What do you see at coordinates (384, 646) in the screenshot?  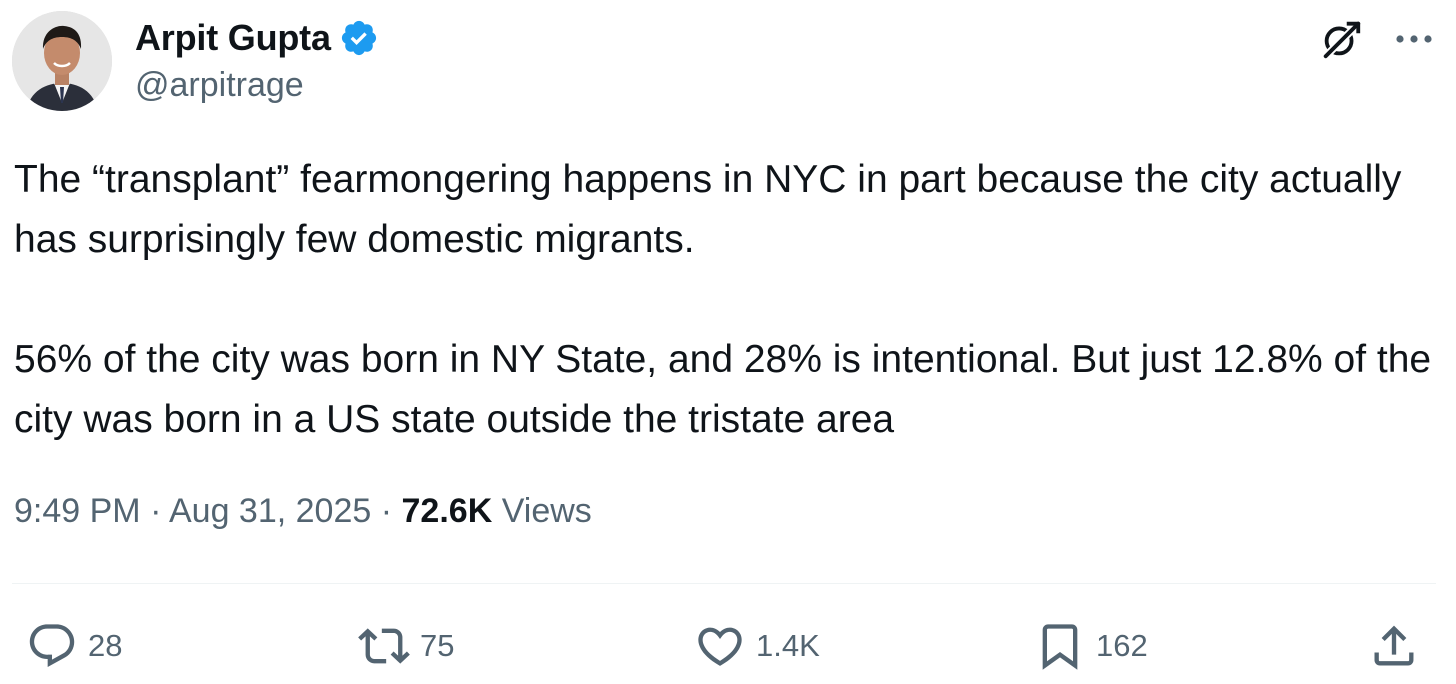 I see `retweet-icon` at bounding box center [384, 646].